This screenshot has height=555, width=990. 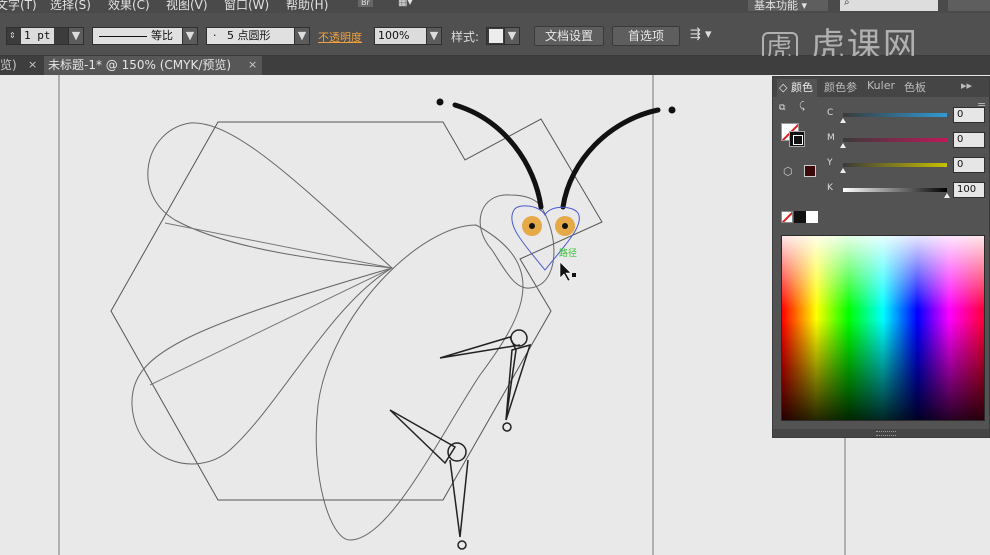 What do you see at coordinates (886, 433) in the screenshot?
I see `grip-dots` at bounding box center [886, 433].